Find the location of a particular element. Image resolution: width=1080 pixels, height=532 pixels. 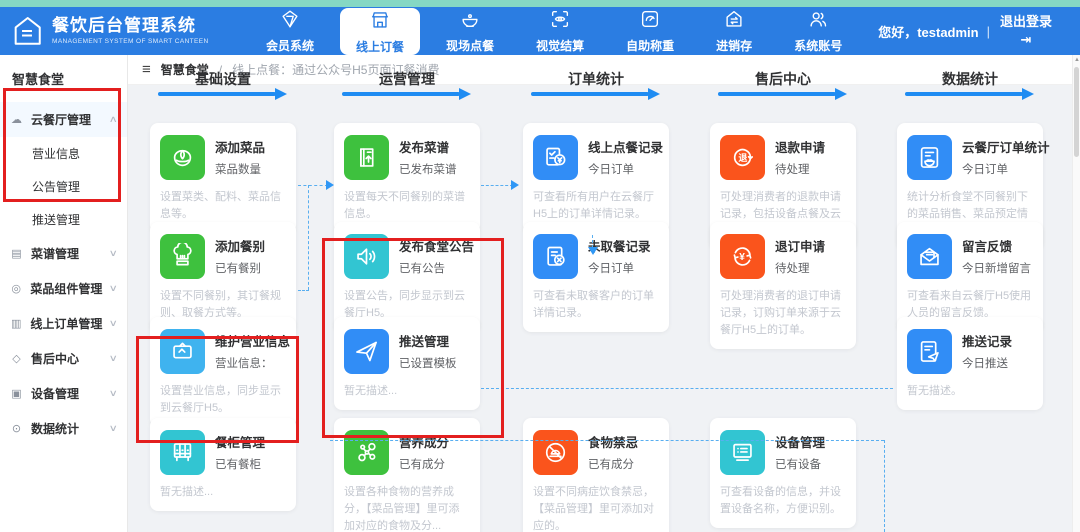

column-header-after-sales-center: 售后中心 is located at coordinates (783, 79).